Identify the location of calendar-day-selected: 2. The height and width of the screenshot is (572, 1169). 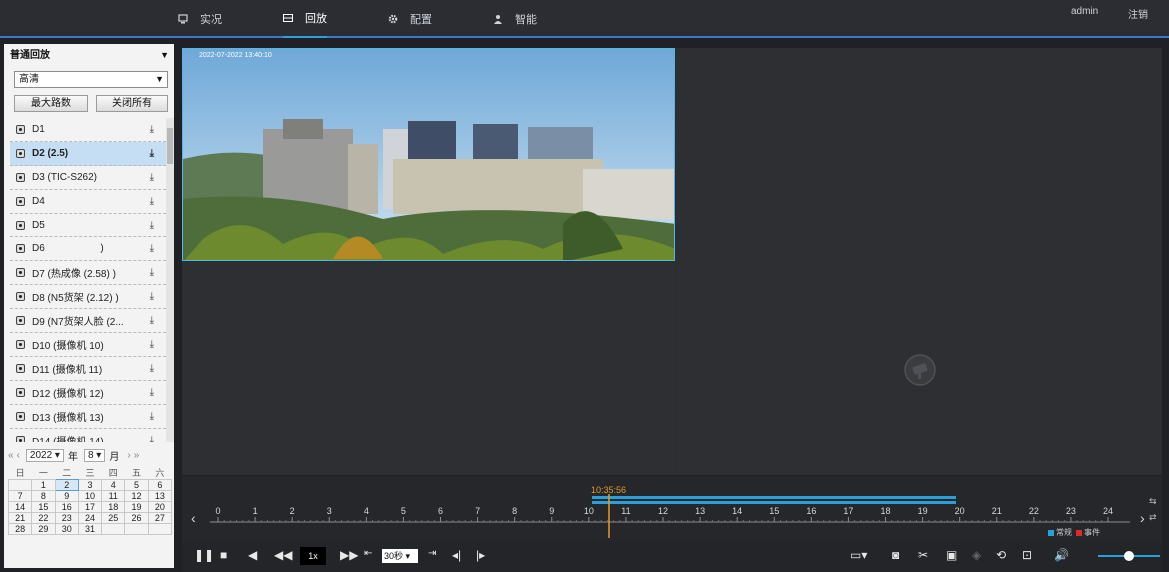
(66, 485).